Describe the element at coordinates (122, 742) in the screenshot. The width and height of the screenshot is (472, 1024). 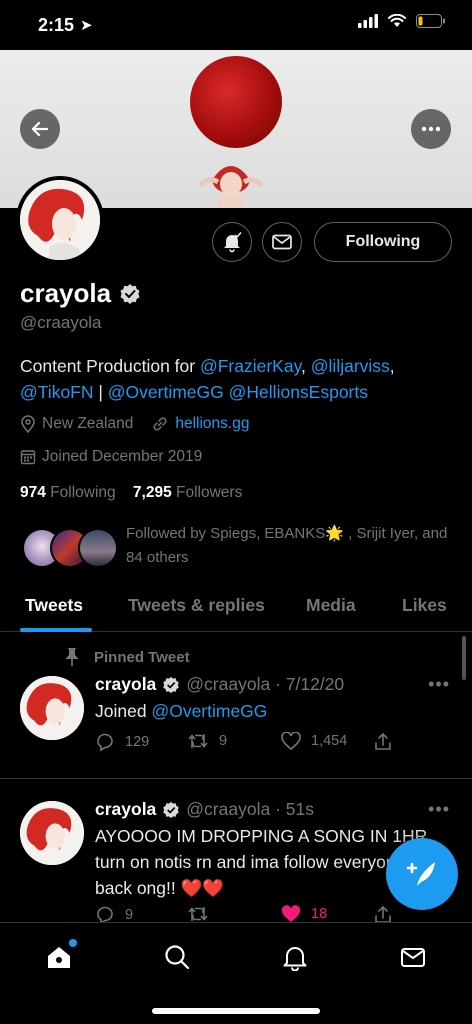
I see `reply-button: 129` at that location.